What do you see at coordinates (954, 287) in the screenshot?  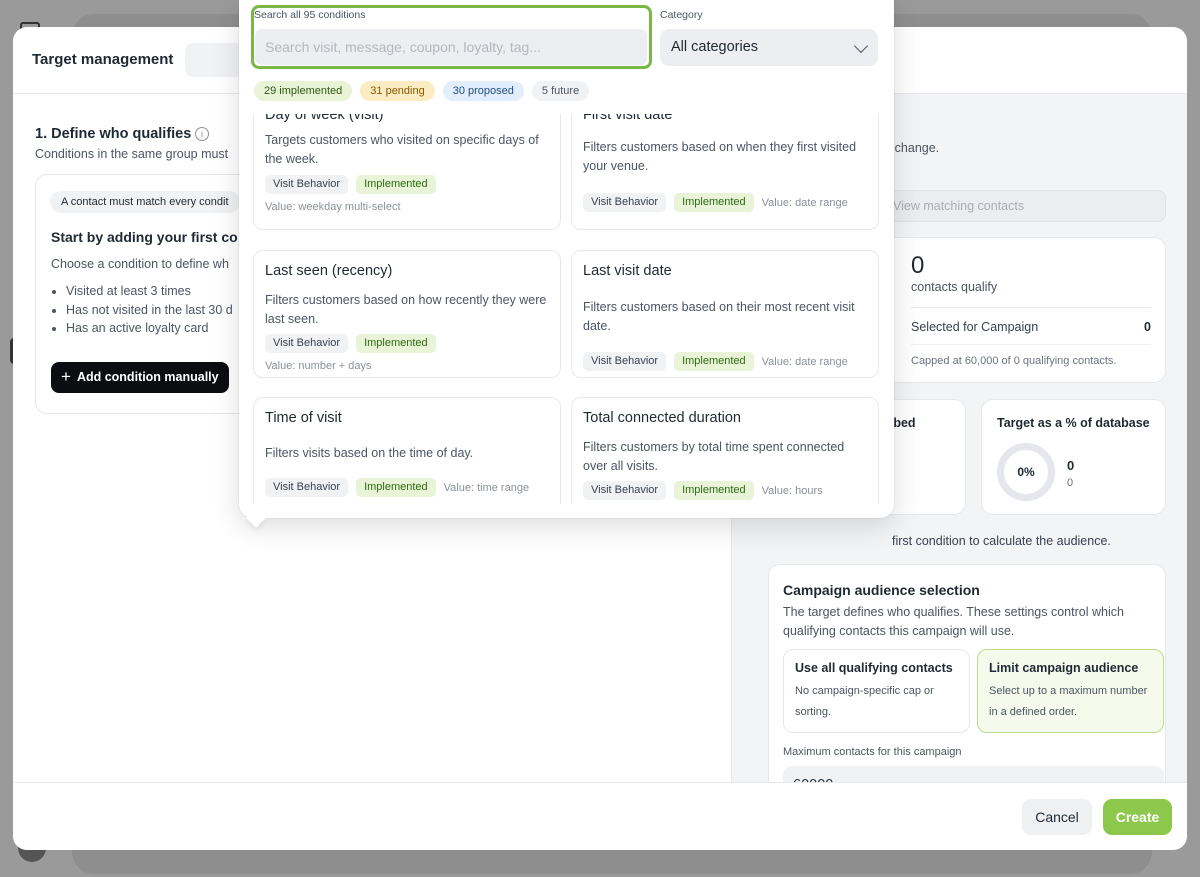 I see `qualify-label: contacts qualify` at bounding box center [954, 287].